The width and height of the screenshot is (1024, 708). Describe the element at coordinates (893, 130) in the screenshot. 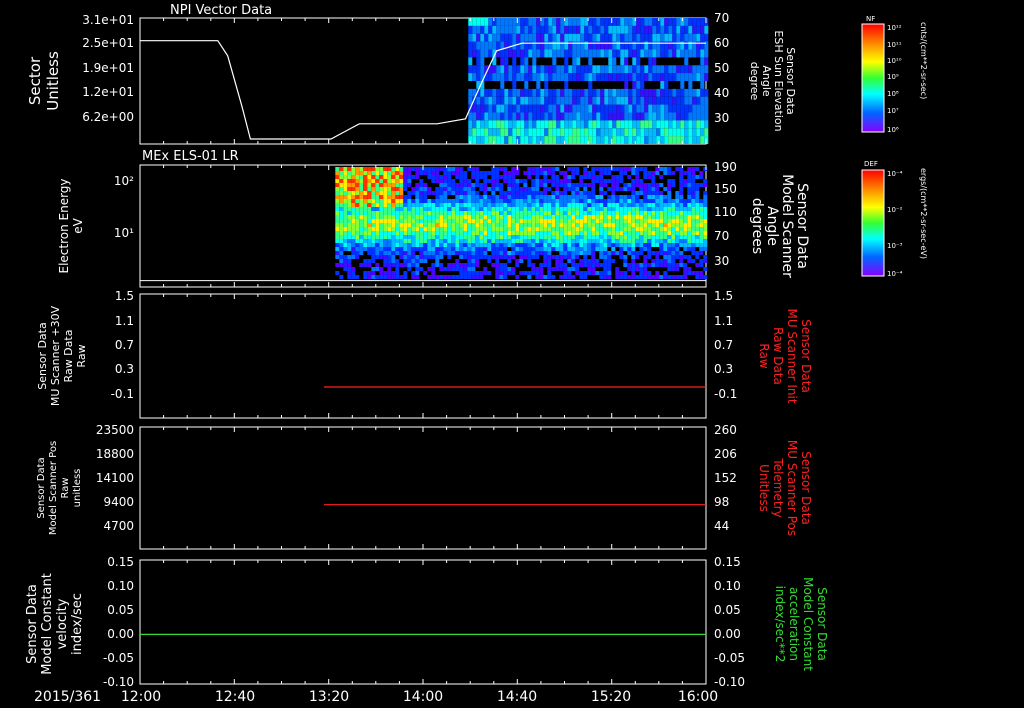

I see `colorbar-nf-tick: 10⁶` at that location.